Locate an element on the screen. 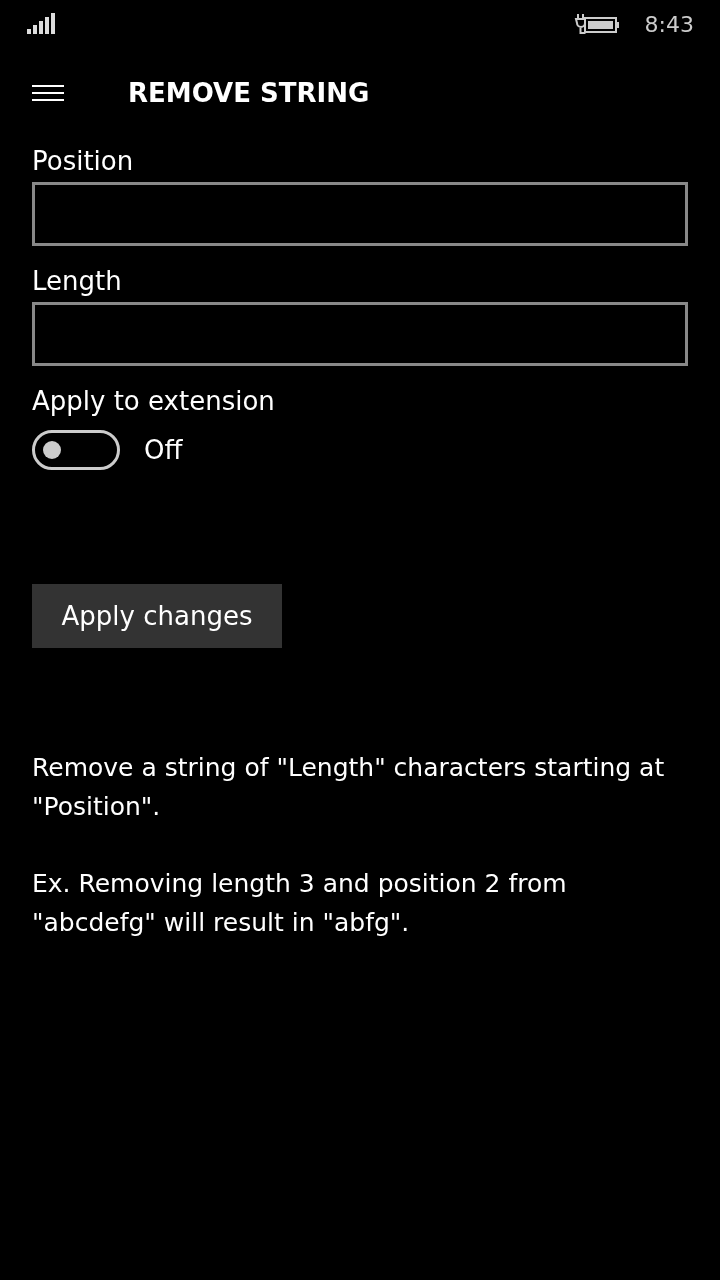 This screenshot has width=720, height=1280. field-label: Length is located at coordinates (77, 281).